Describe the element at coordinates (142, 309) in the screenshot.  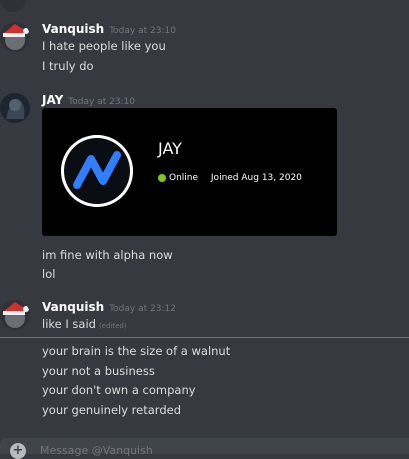
I see `timestamp: Today at 23:12` at that location.